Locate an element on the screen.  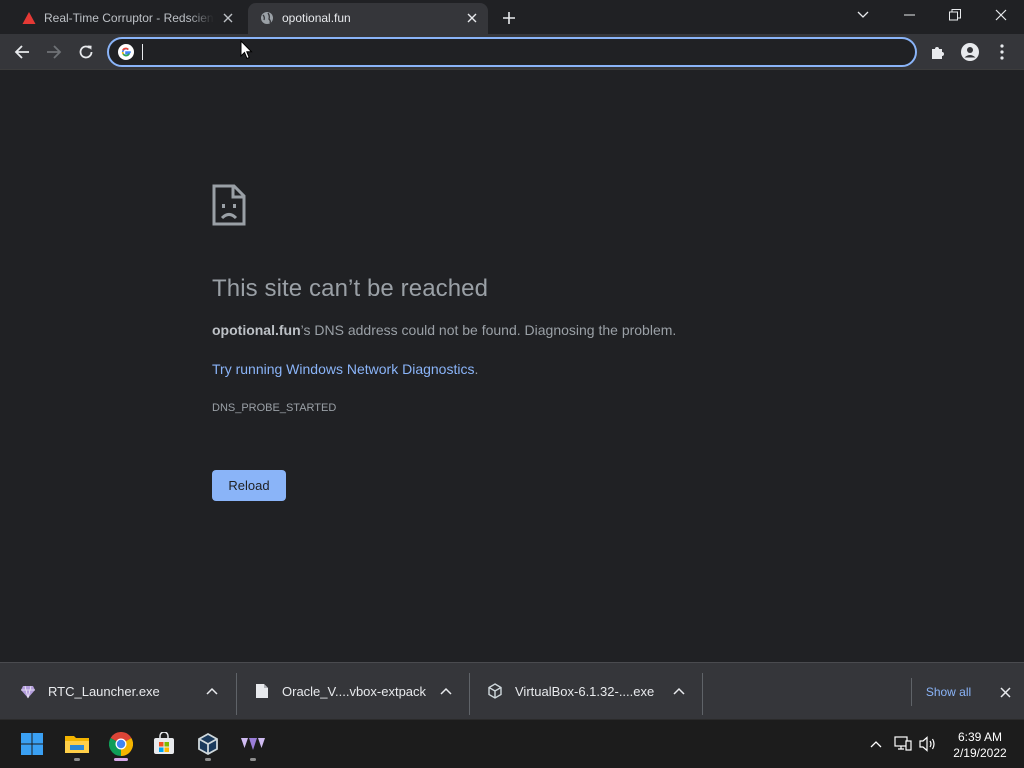
microsoft-store-icon is located at coordinates (164, 744).